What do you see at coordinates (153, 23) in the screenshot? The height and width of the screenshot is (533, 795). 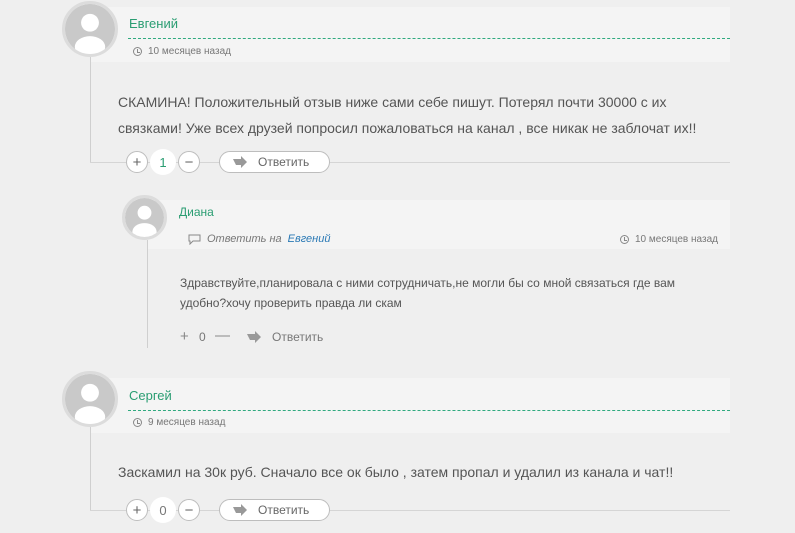 I see `author-name: Евгений` at bounding box center [153, 23].